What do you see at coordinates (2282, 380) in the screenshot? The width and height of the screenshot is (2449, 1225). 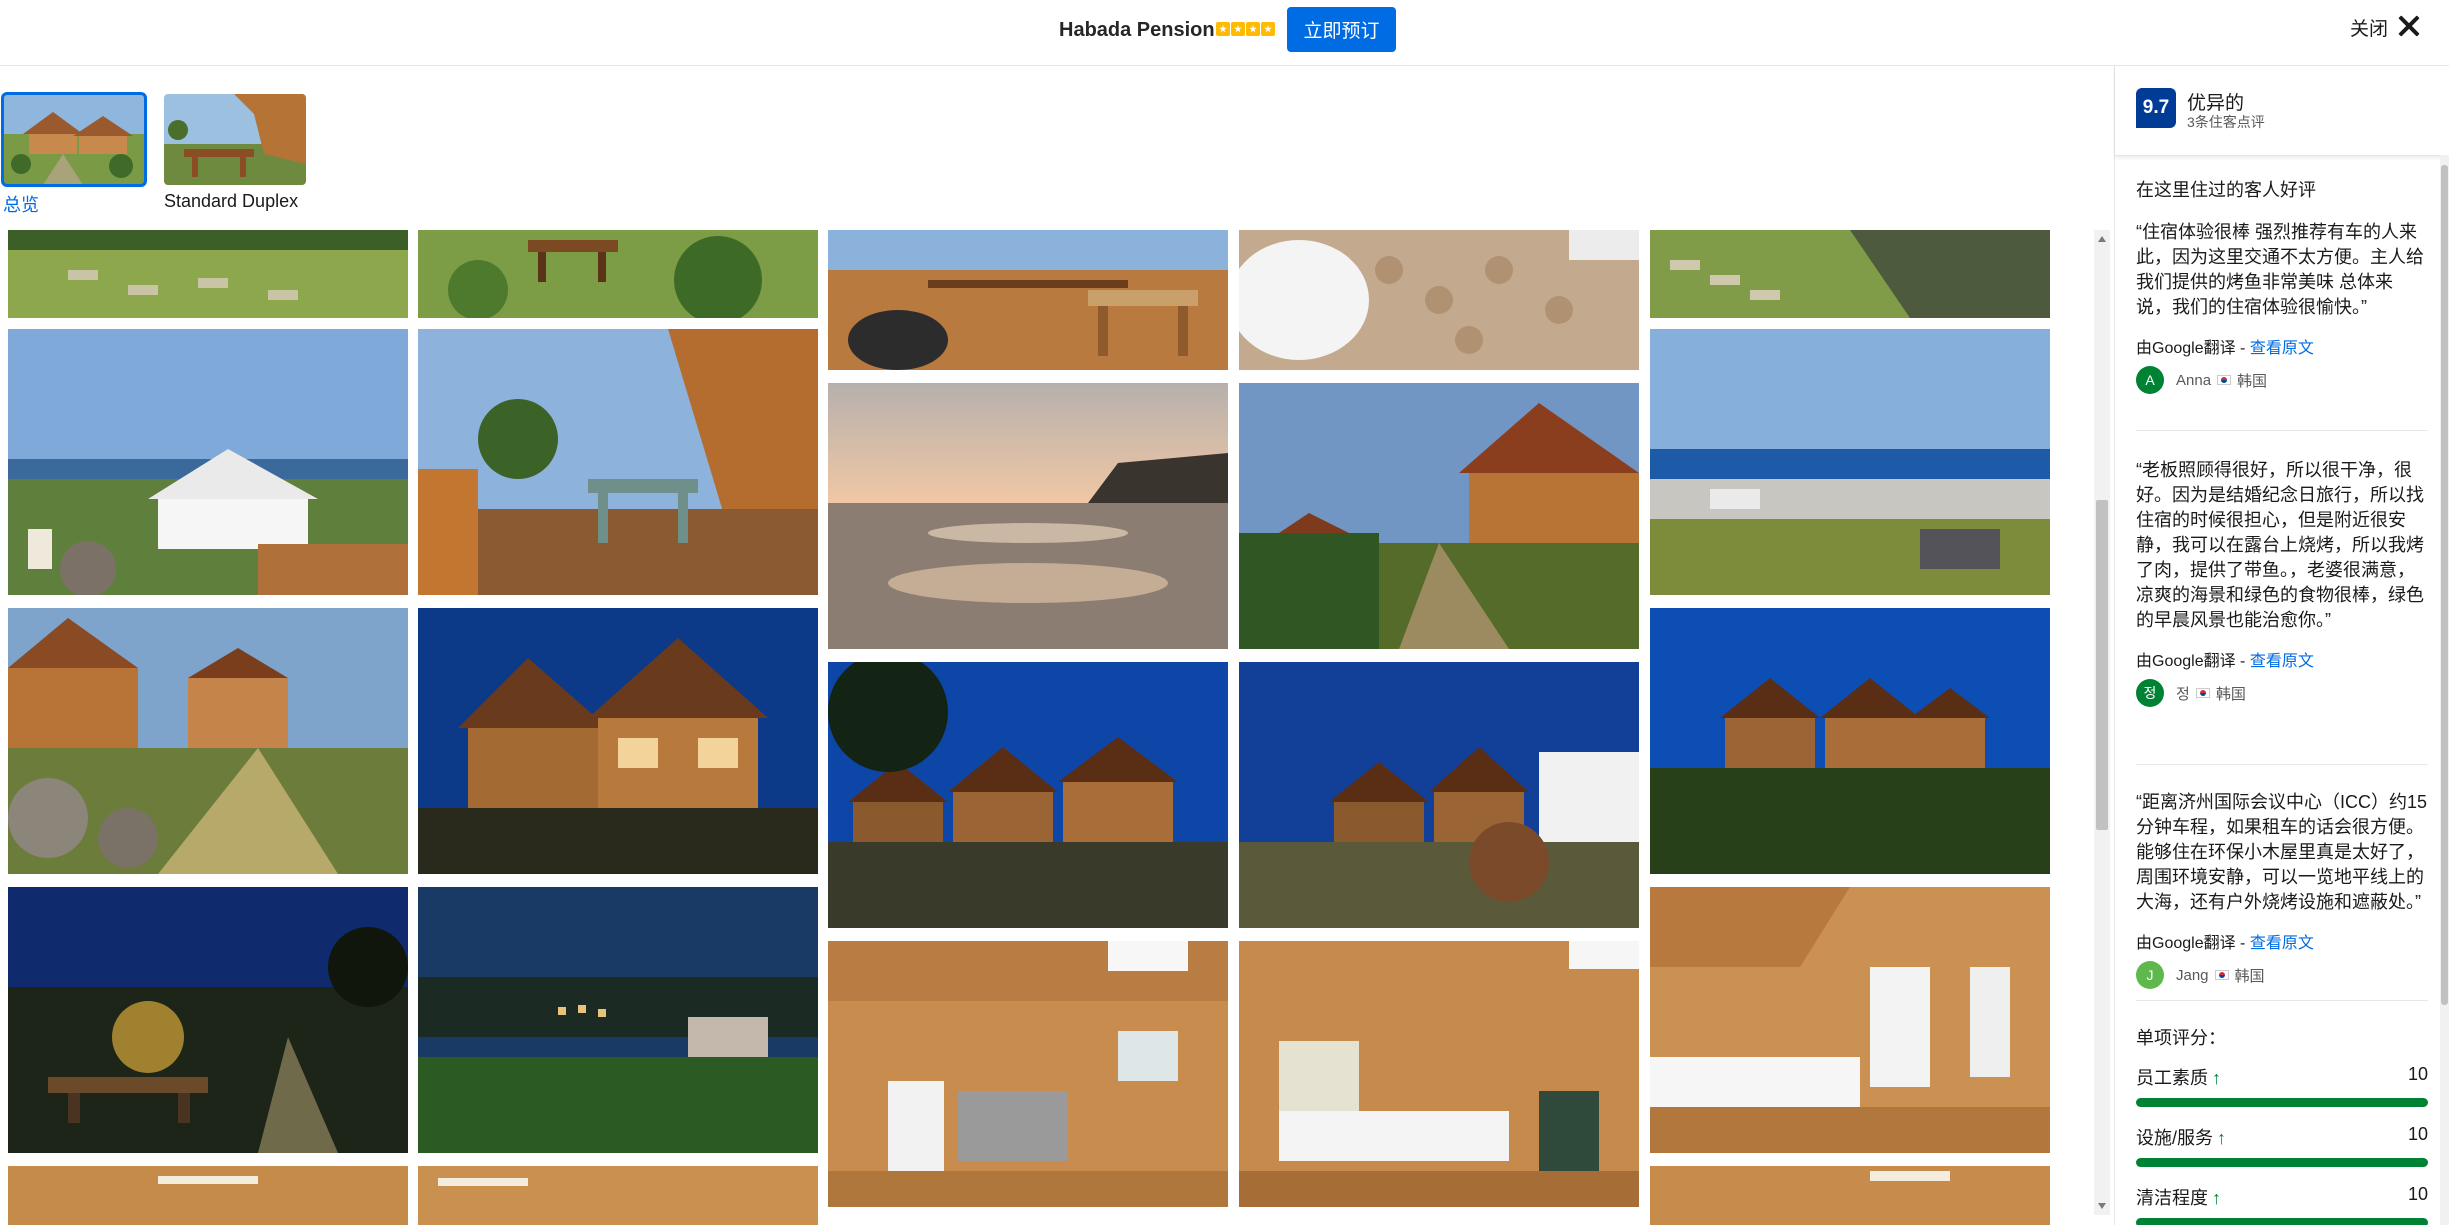 I see `review-author: A Anna 韩国` at bounding box center [2282, 380].